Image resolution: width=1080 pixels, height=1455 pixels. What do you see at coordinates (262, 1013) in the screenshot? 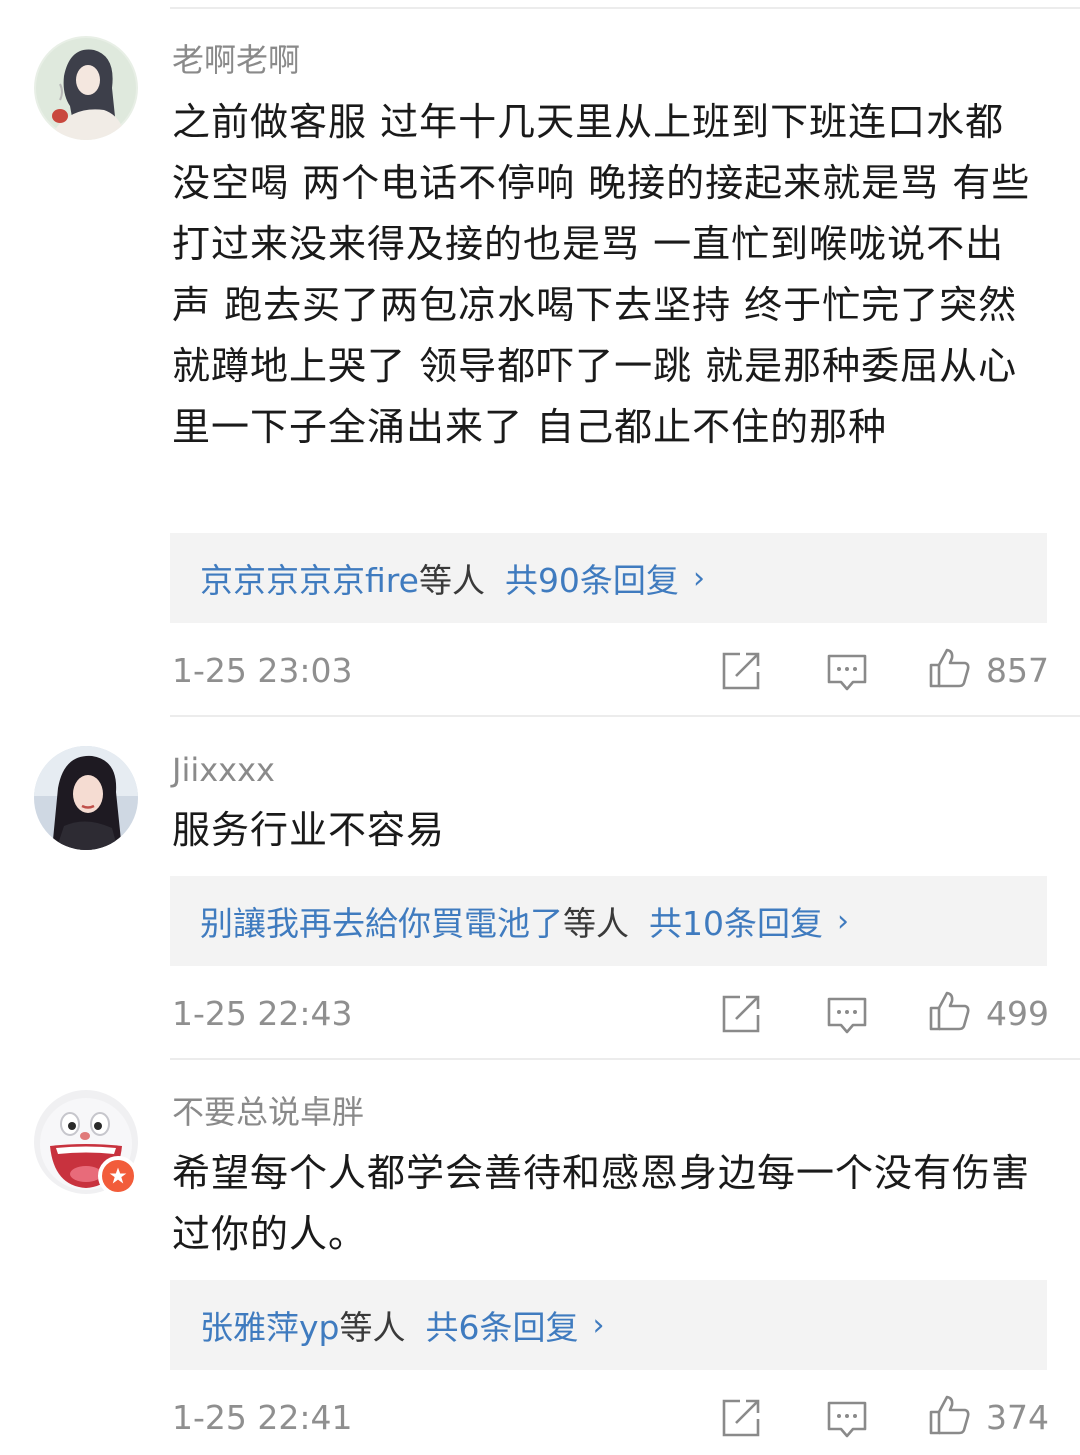
I see `comment-time: 1-25 22:43` at bounding box center [262, 1013].